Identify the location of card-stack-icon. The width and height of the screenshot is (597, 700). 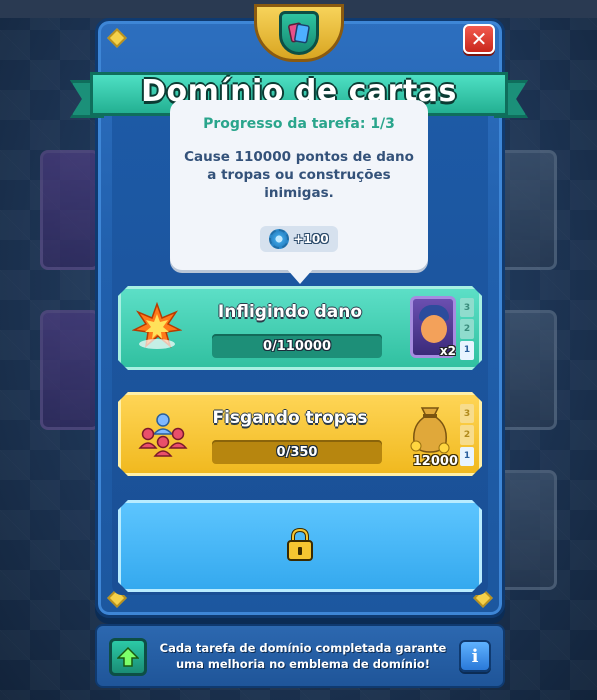
(299, 33).